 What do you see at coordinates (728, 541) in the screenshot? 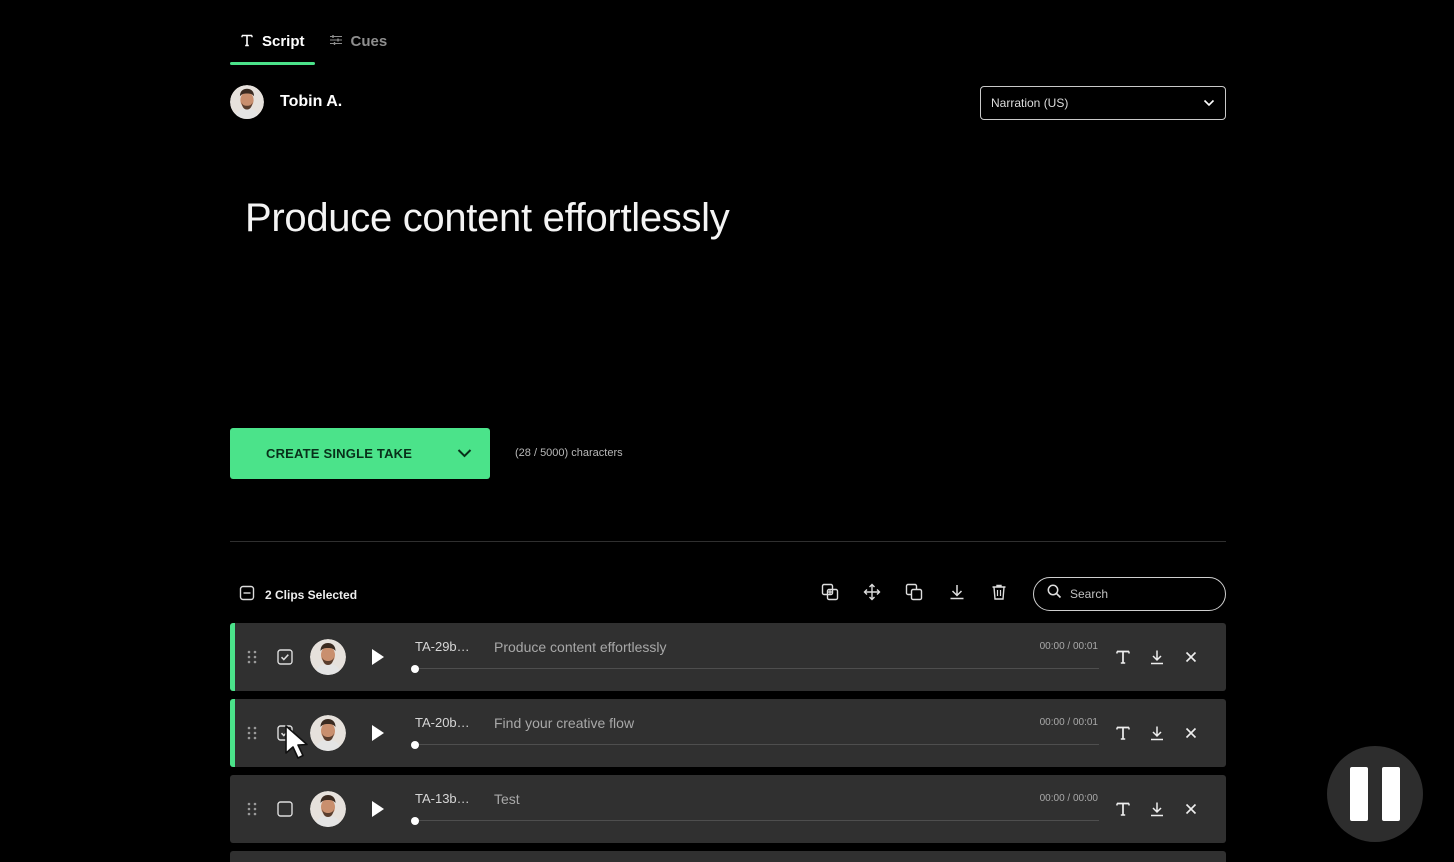
I see `divider` at bounding box center [728, 541].